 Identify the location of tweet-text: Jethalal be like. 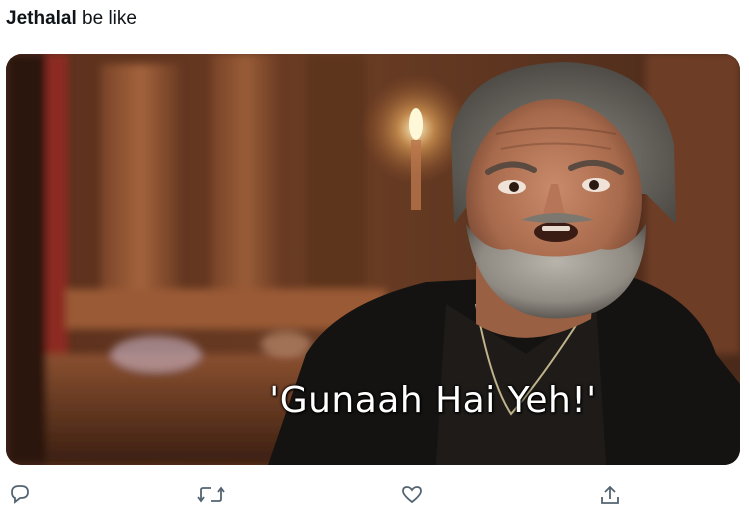
(71, 19).